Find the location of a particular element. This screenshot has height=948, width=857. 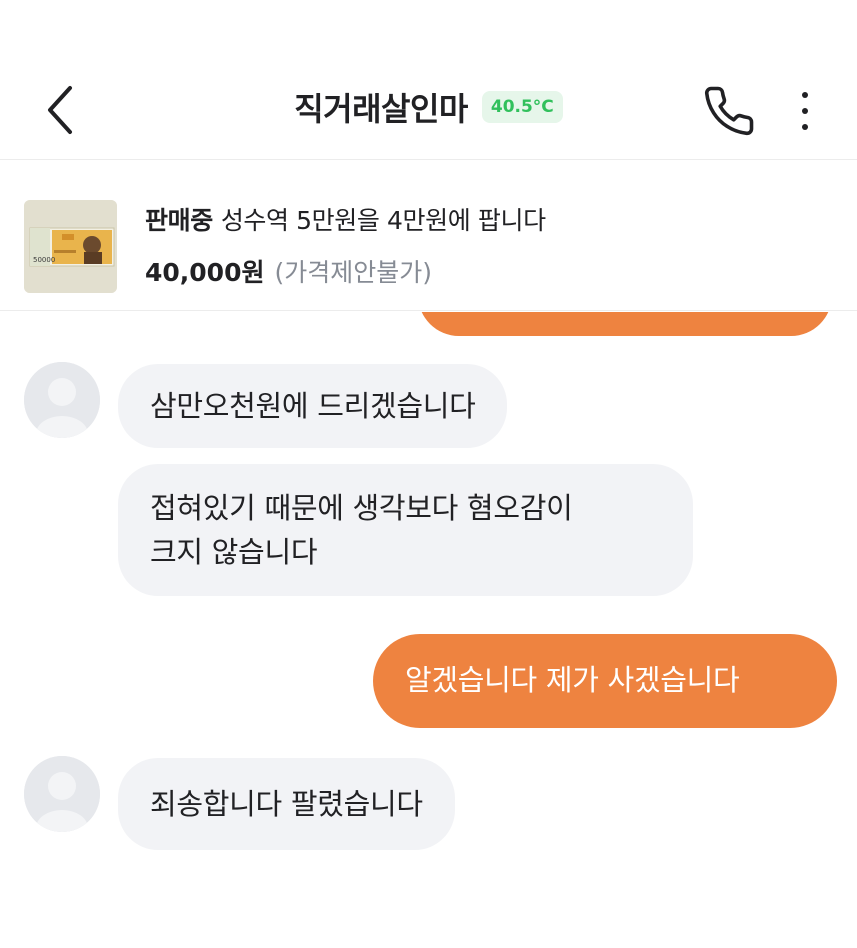

message-text: 삼만오천원에 드리겠습니다 is located at coordinates (313, 406).